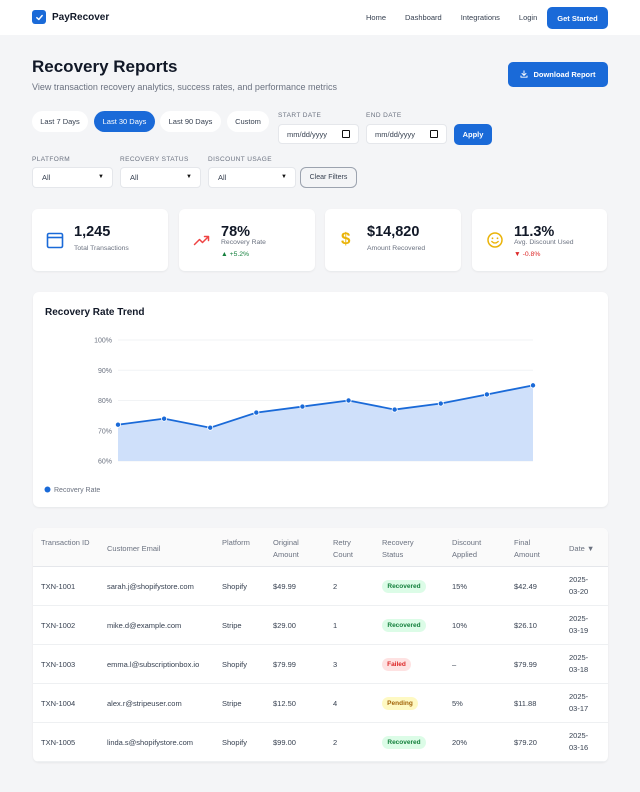 The height and width of the screenshot is (792, 640). Describe the element at coordinates (472, 549) in the screenshot. I see `column-header-discount-applied: Discount Applied` at that location.